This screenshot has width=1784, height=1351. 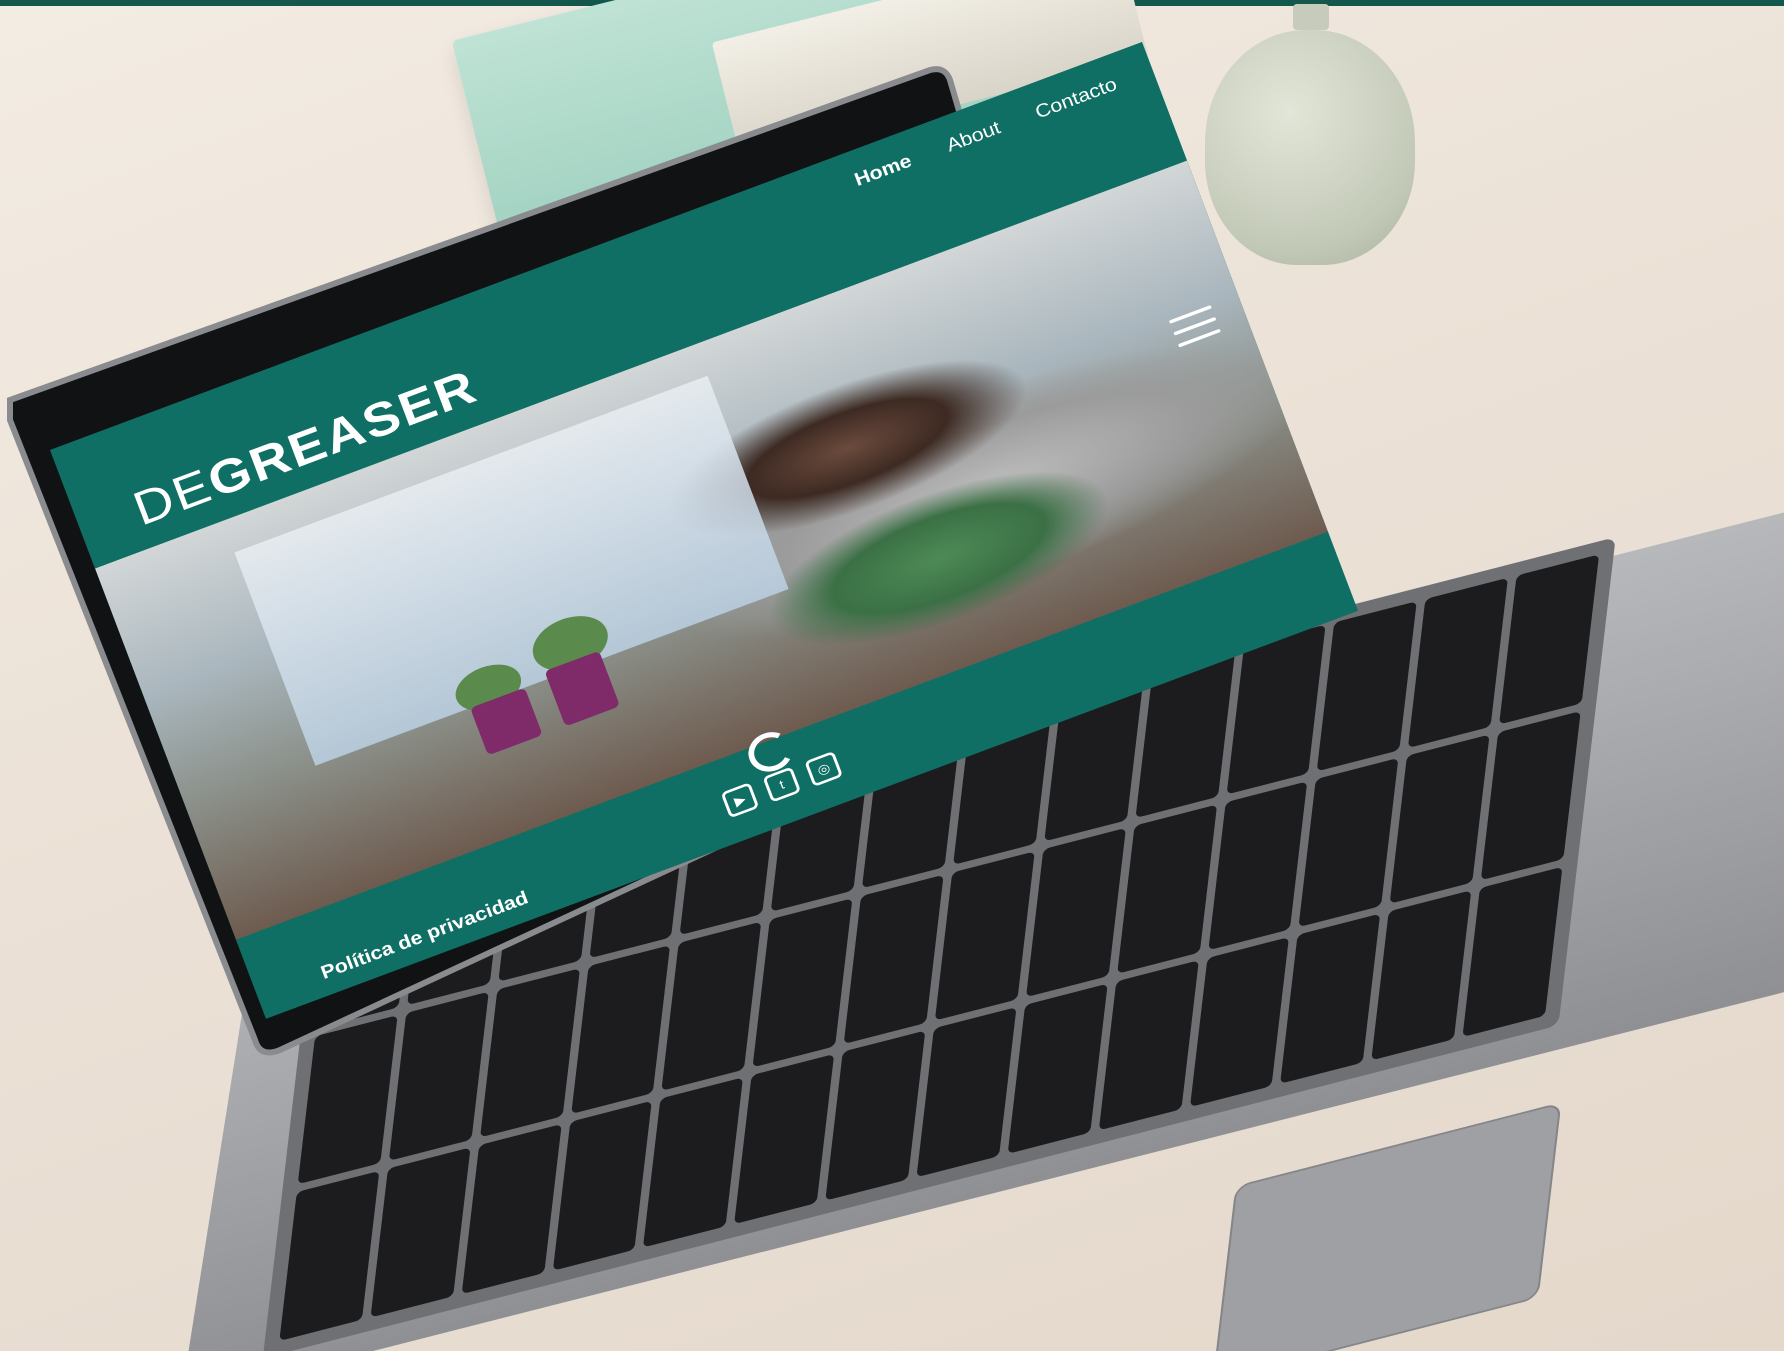 What do you see at coordinates (1076, 98) in the screenshot?
I see `nav-contacto: Contacto` at bounding box center [1076, 98].